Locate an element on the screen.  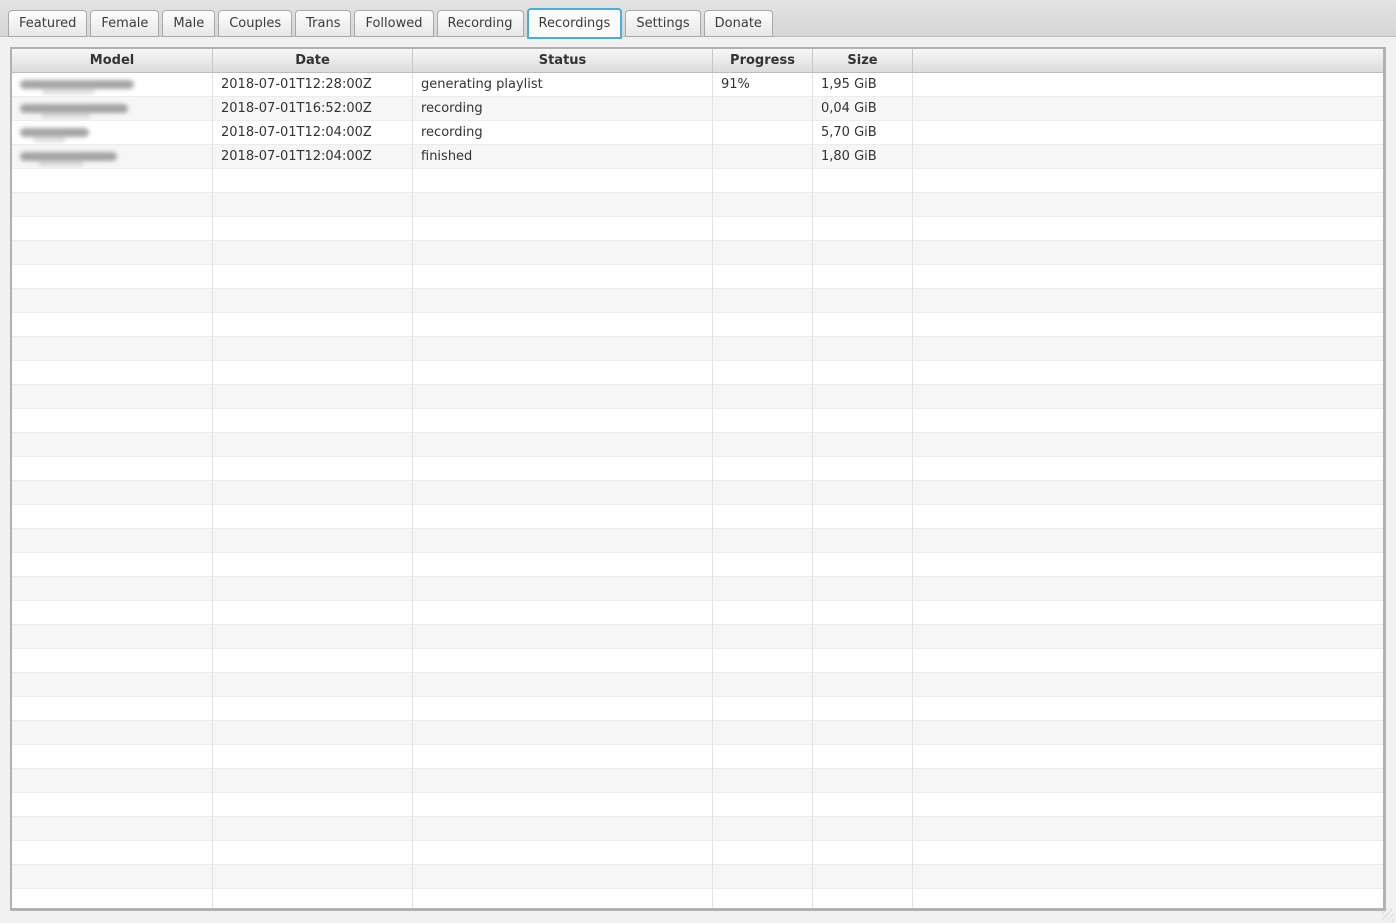
table-row: 2018-07-01T16:52:00Z recording 0,04 GiB is located at coordinates (697, 109).